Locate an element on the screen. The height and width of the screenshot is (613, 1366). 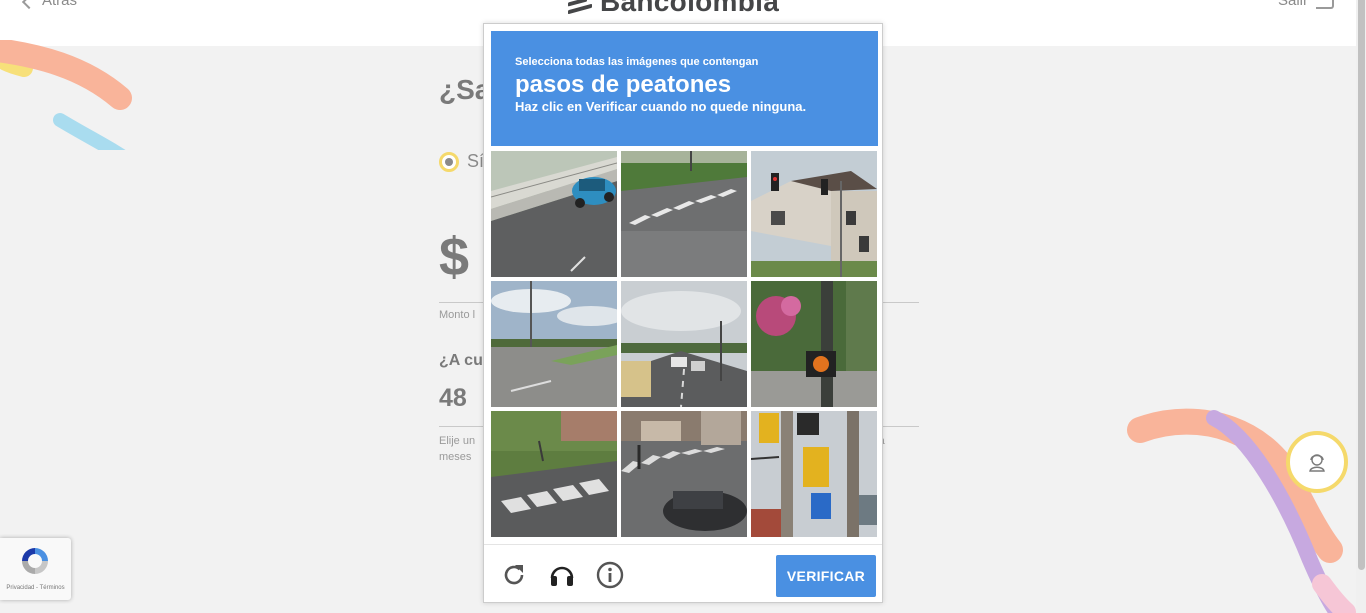
months-input: 48 is located at coordinates (453, 398).